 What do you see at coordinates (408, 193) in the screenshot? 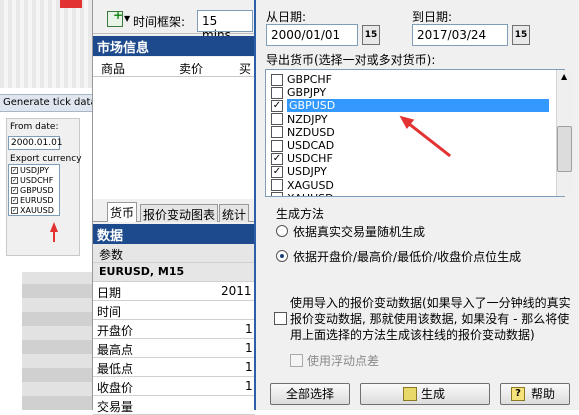
I see `currency-list-item: XAUUSD` at bounding box center [408, 193].